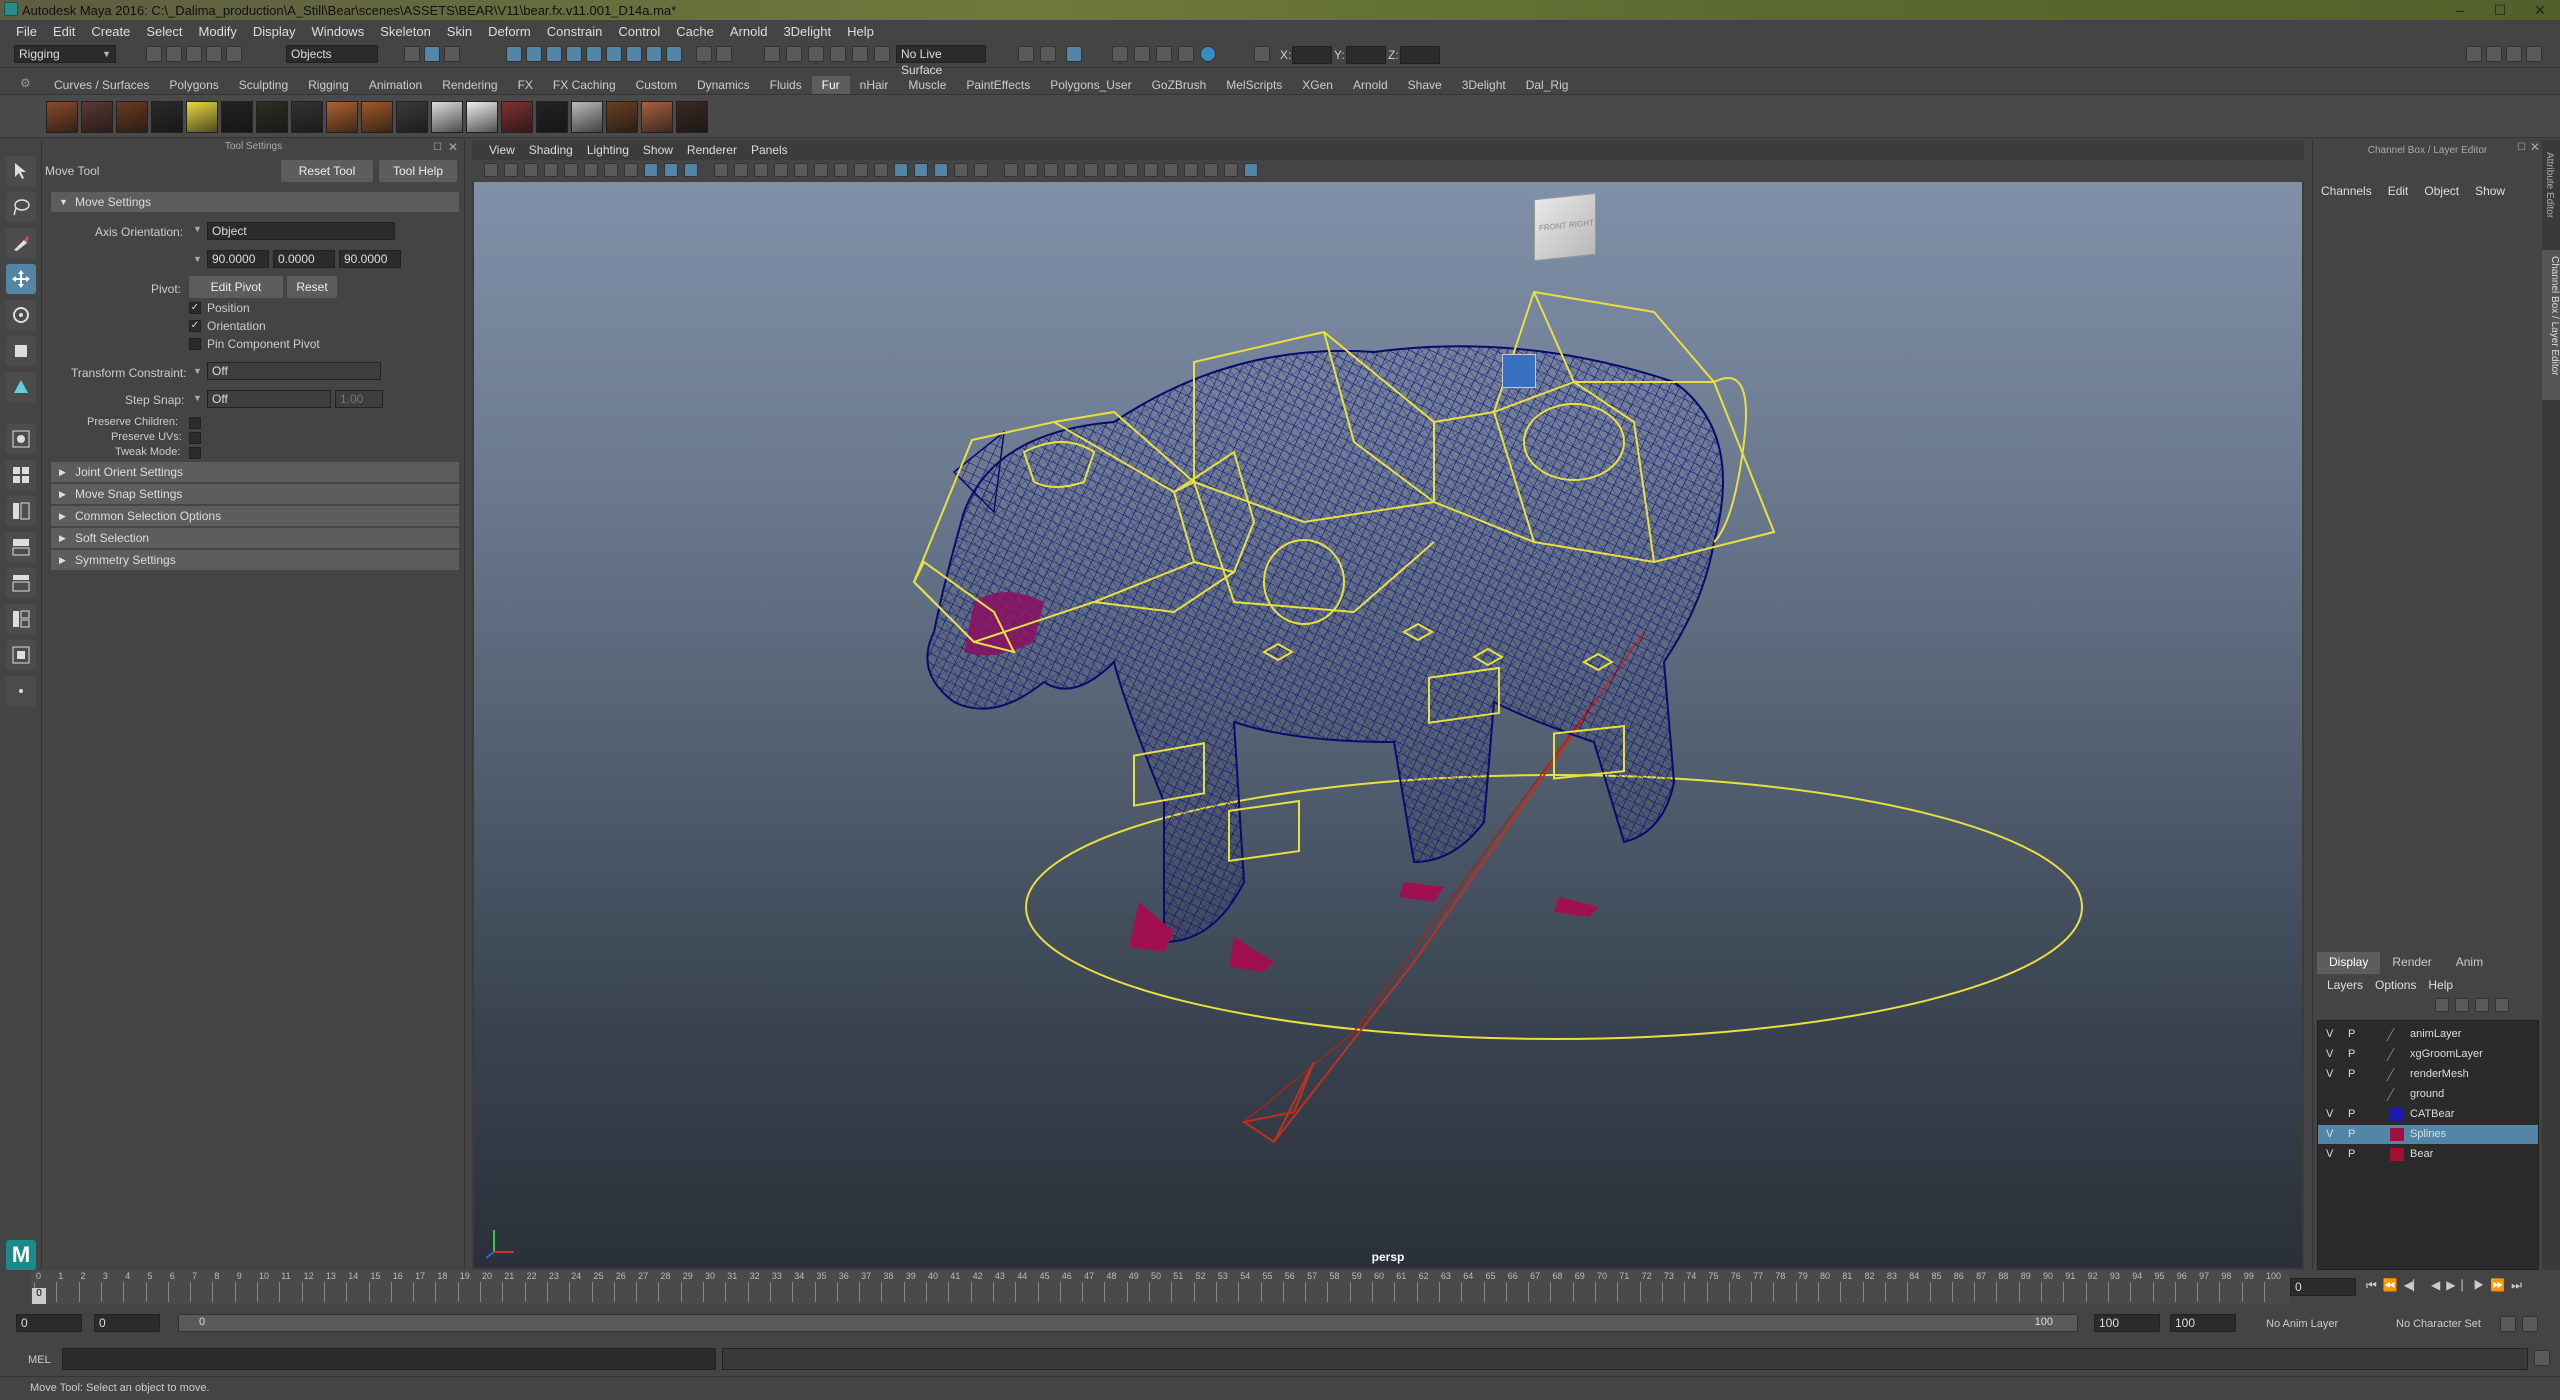  Describe the element at coordinates (2508, 1324) in the screenshot. I see `auto-key-icon` at that location.